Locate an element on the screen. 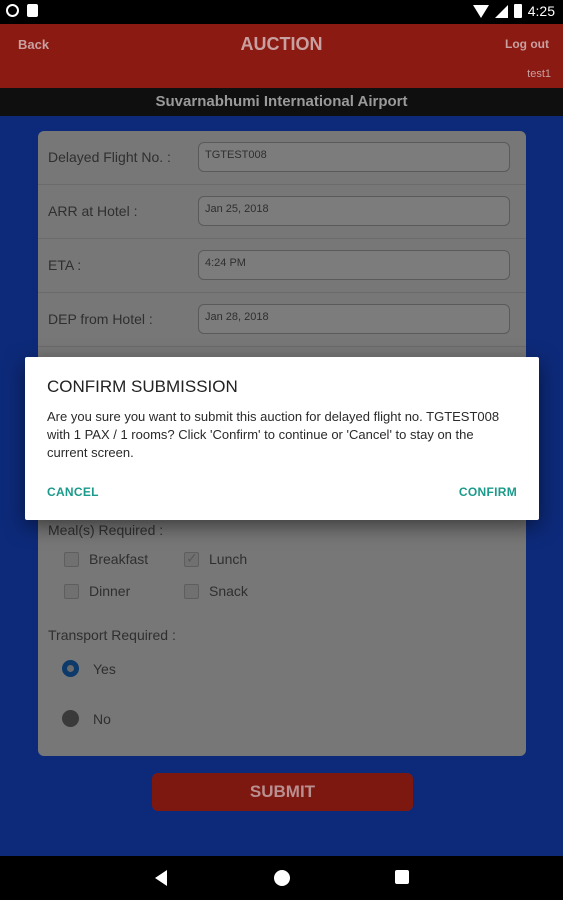 The image size is (563, 900). system-nav-bar is located at coordinates (281, 878).